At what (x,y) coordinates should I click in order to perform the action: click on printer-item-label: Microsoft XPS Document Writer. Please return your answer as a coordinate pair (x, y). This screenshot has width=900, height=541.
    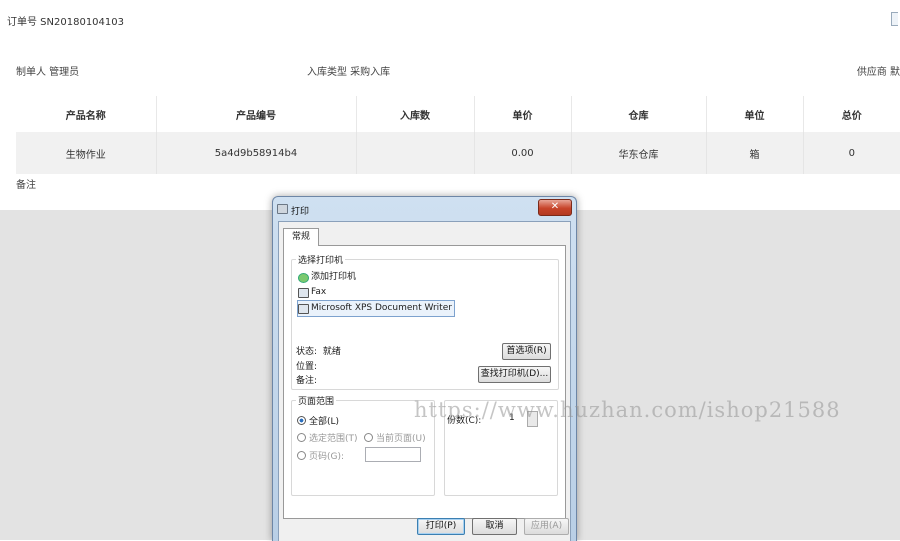
    Looking at the image, I should click on (381, 308).